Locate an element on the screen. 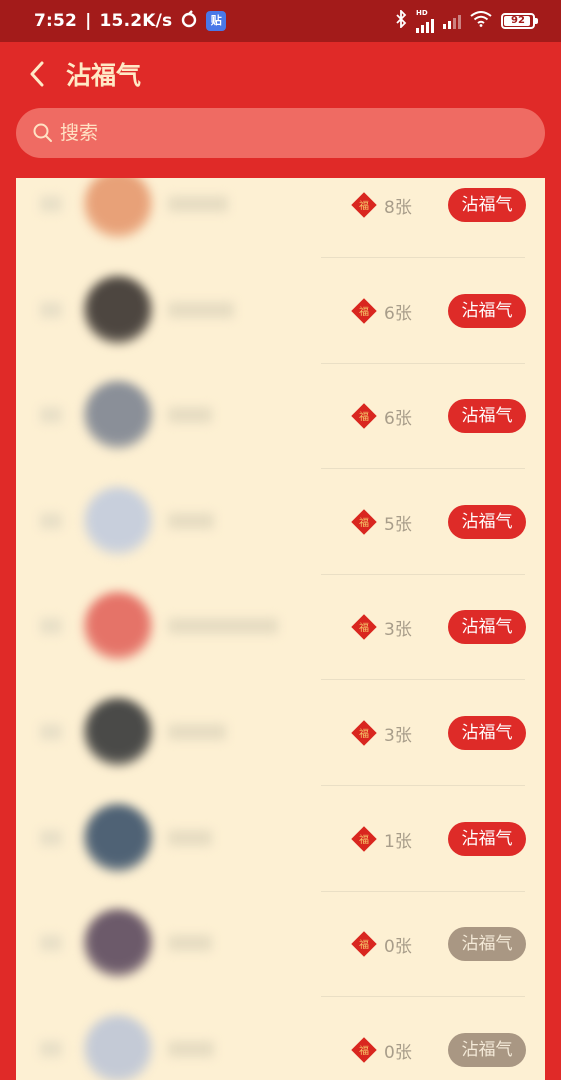 The height and width of the screenshot is (1080, 561). back-icon is located at coordinates (37, 74).